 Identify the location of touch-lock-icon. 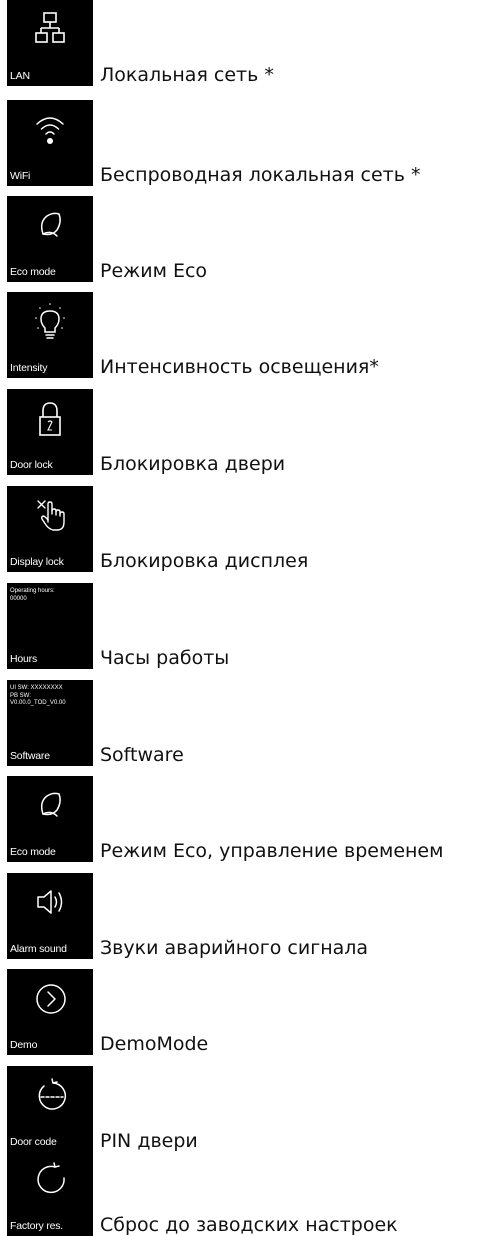
(51, 515).